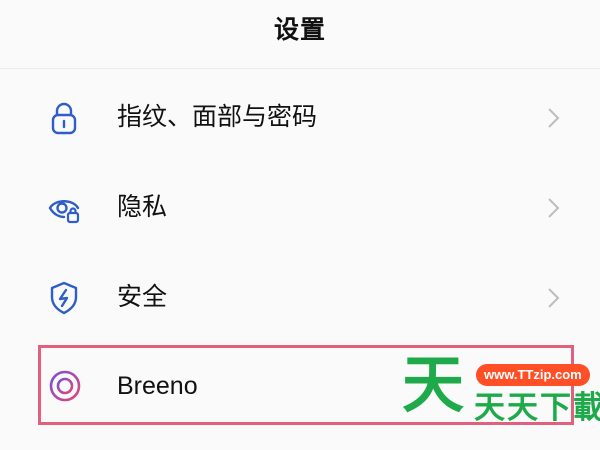  What do you see at coordinates (64, 118) in the screenshot?
I see `lock-icon` at bounding box center [64, 118].